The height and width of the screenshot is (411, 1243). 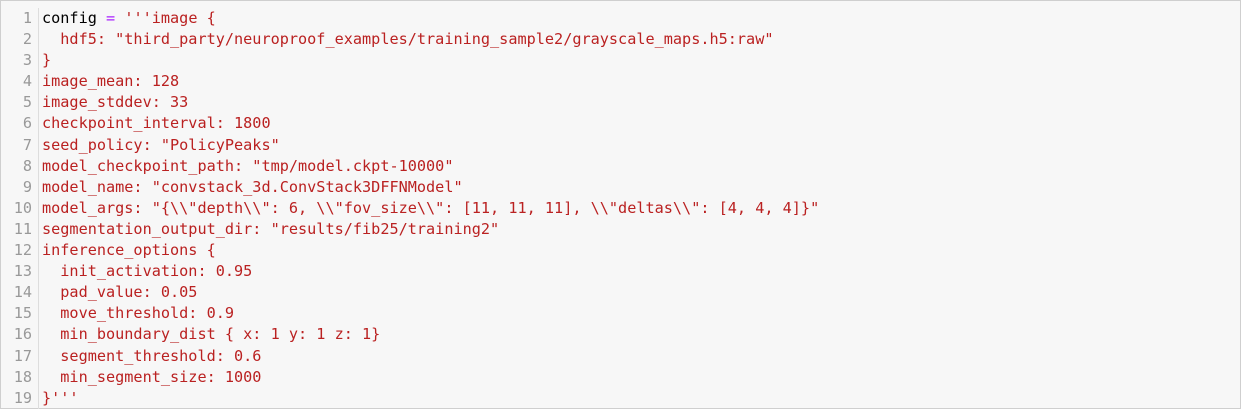 I want to click on code-line: 17 segment_threshold: 0.6, so click(x=620, y=356).